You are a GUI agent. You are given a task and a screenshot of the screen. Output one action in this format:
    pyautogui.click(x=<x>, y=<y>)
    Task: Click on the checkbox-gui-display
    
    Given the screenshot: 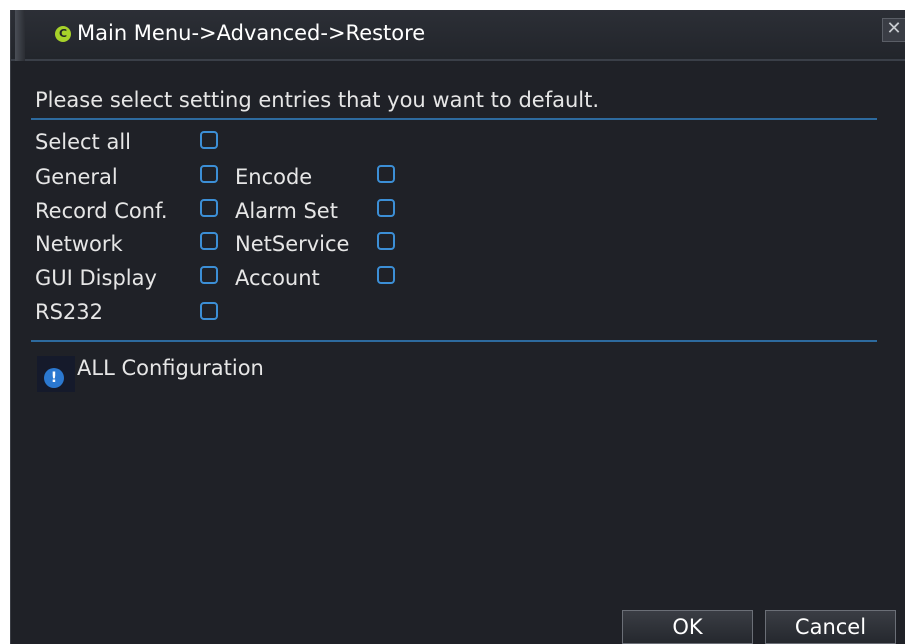 What is the action you would take?
    pyautogui.click(x=209, y=275)
    